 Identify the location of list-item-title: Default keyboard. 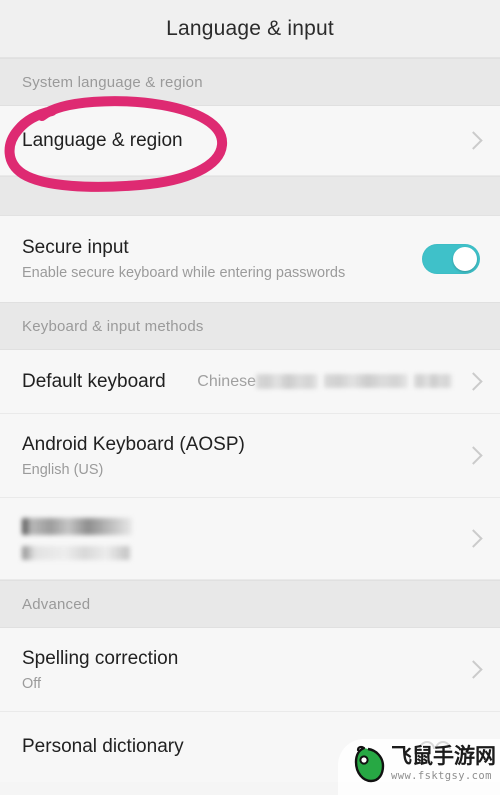
(94, 381).